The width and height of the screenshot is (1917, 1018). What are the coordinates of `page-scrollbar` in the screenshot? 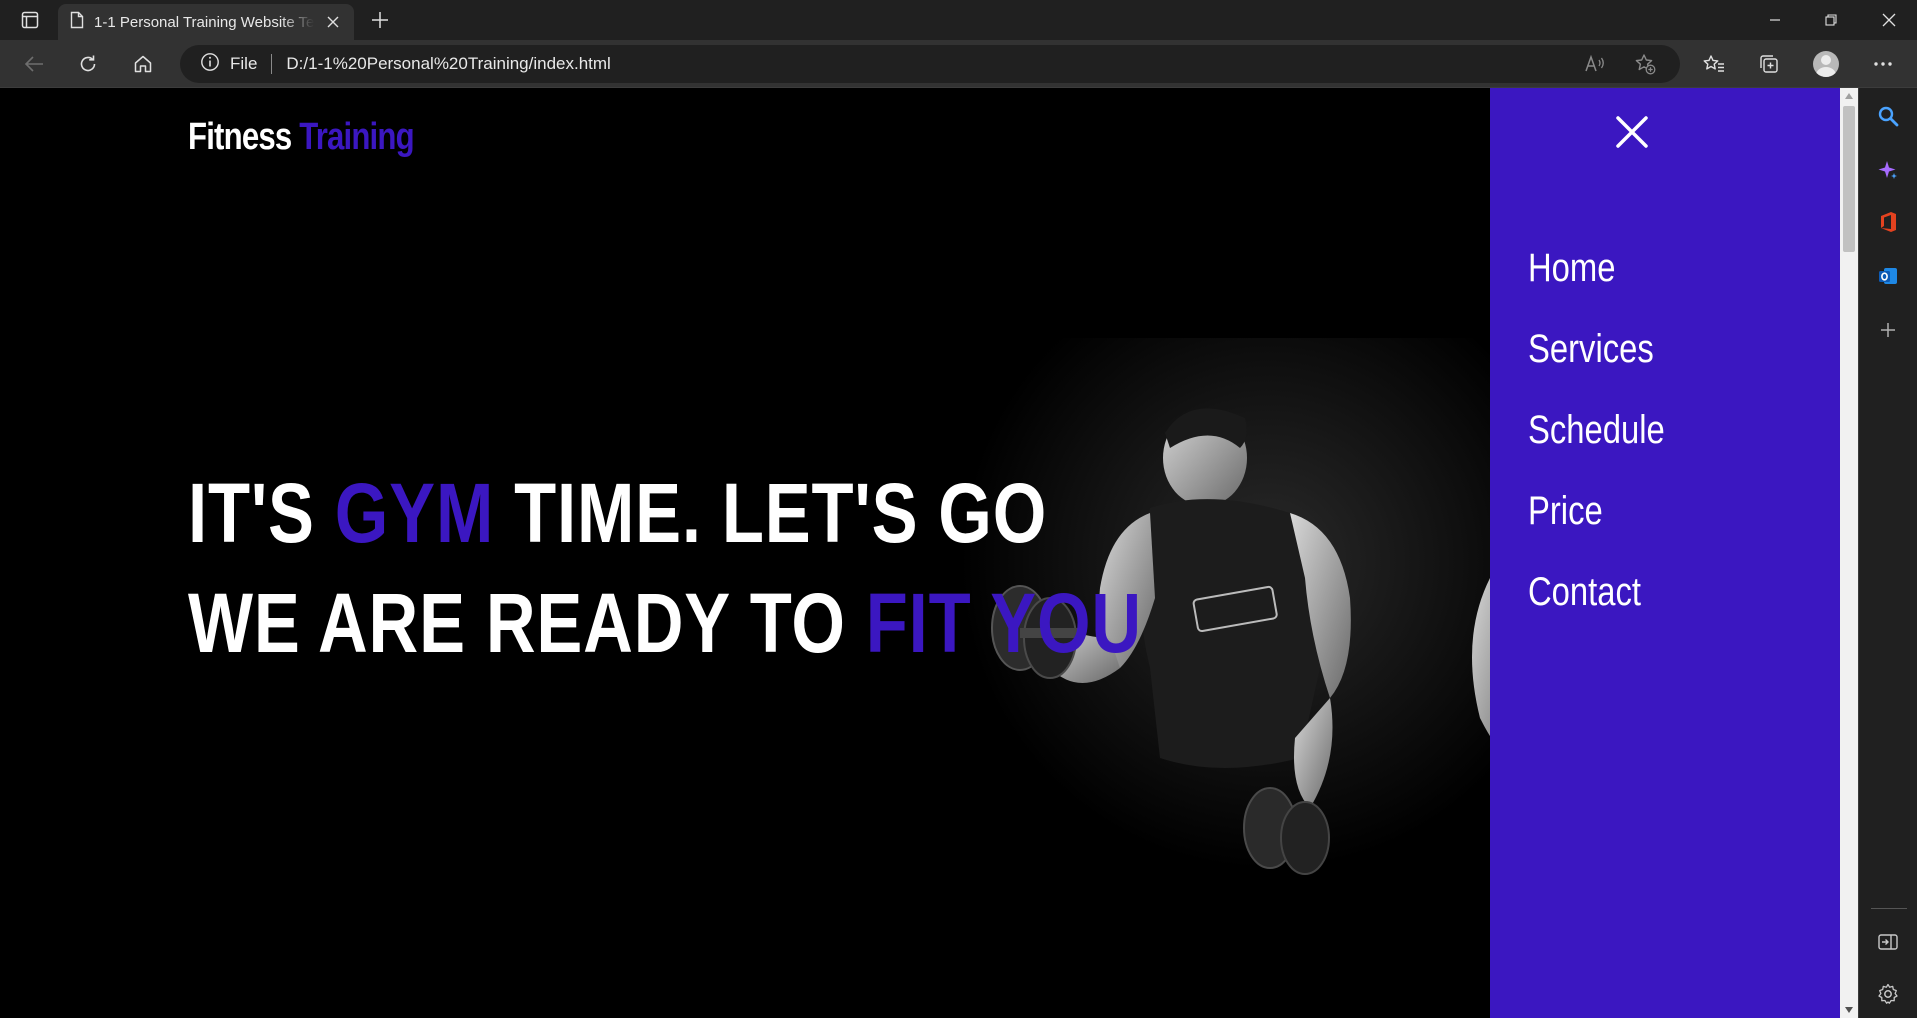 It's located at (1849, 553).